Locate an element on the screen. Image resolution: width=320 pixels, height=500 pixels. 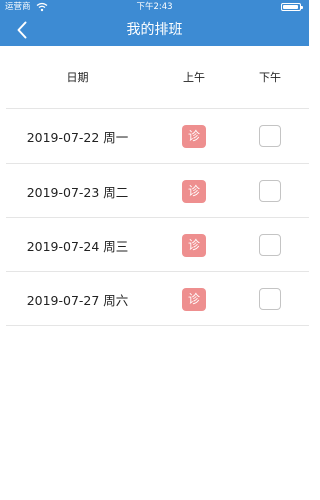
row-divider is located at coordinates (157, 325).